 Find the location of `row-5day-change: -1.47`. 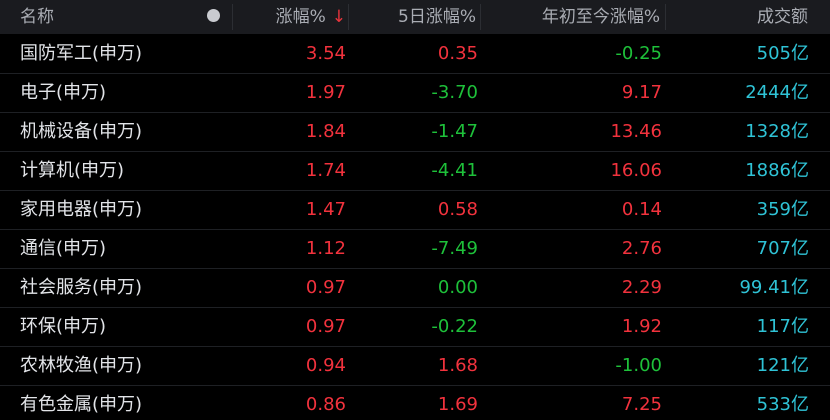

row-5day-change: -1.47 is located at coordinates (454, 131).